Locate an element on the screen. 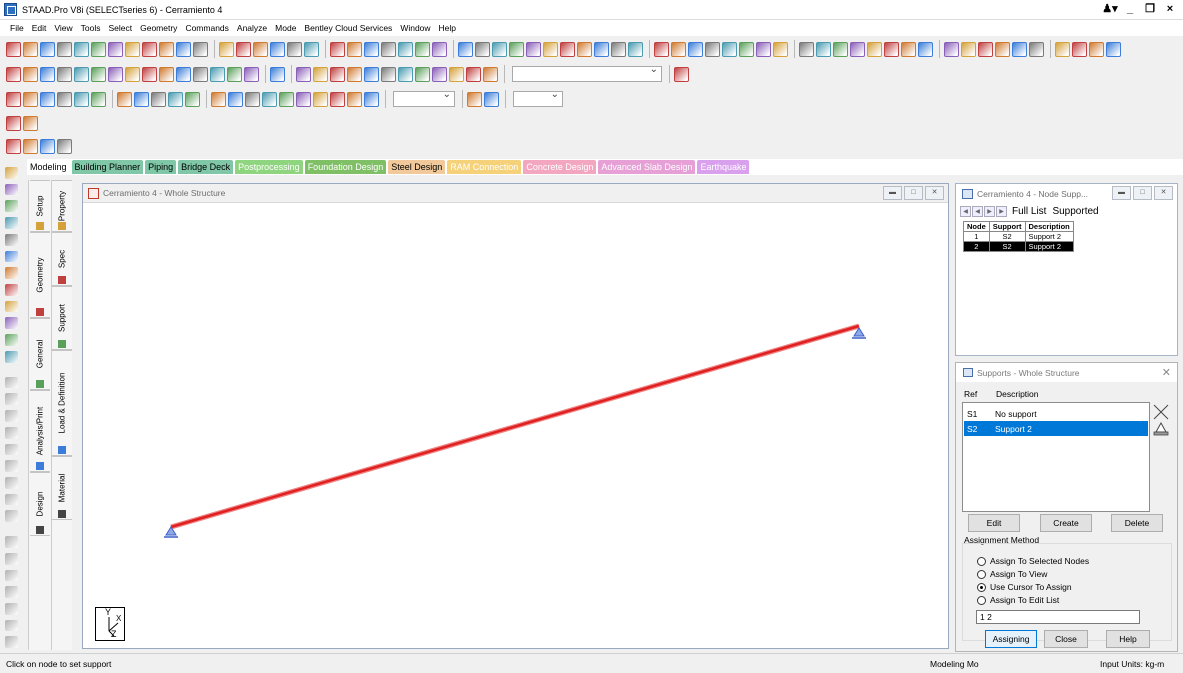  tb2-tool-25-icon is located at coordinates (456, 74).